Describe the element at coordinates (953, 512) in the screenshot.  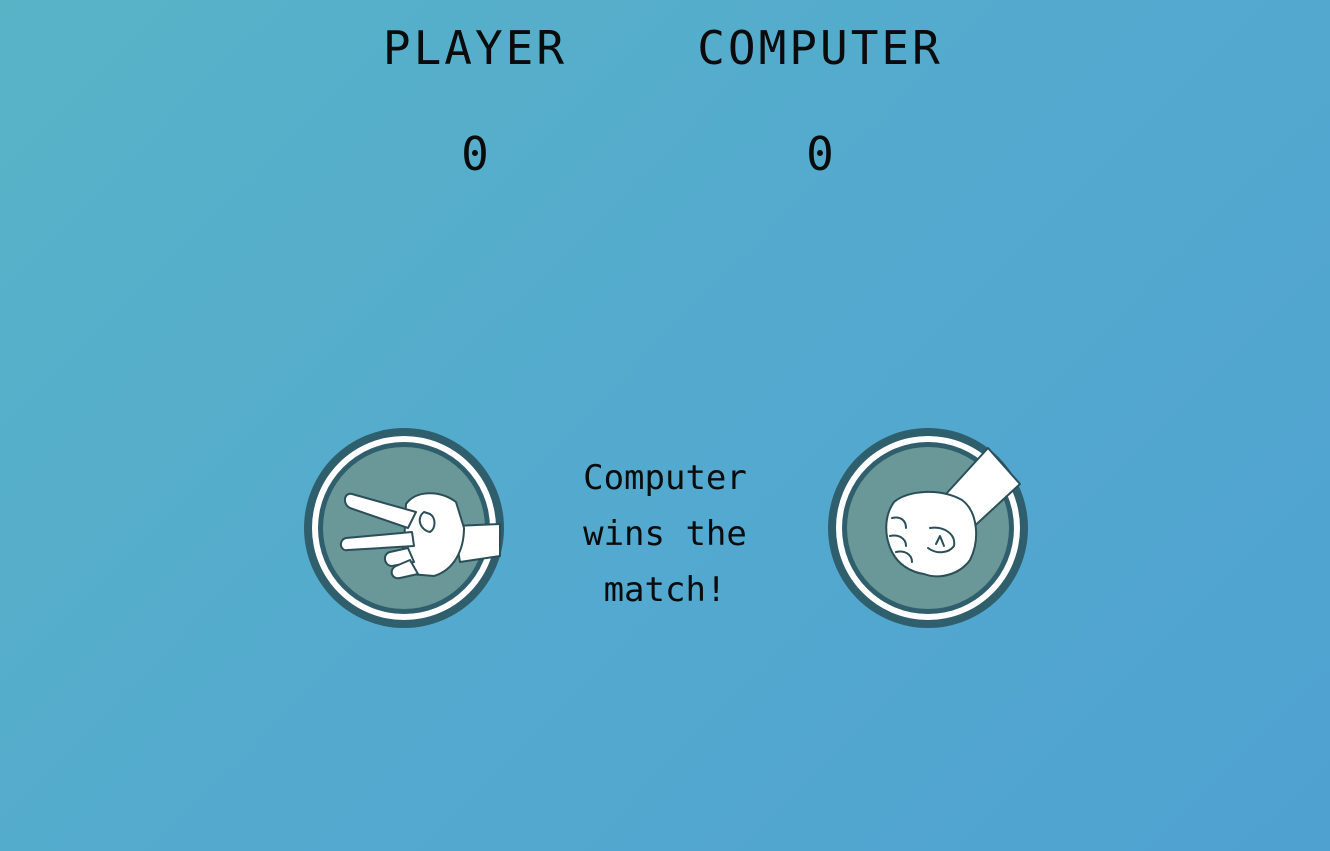
I see `rock-fist-icon` at that location.